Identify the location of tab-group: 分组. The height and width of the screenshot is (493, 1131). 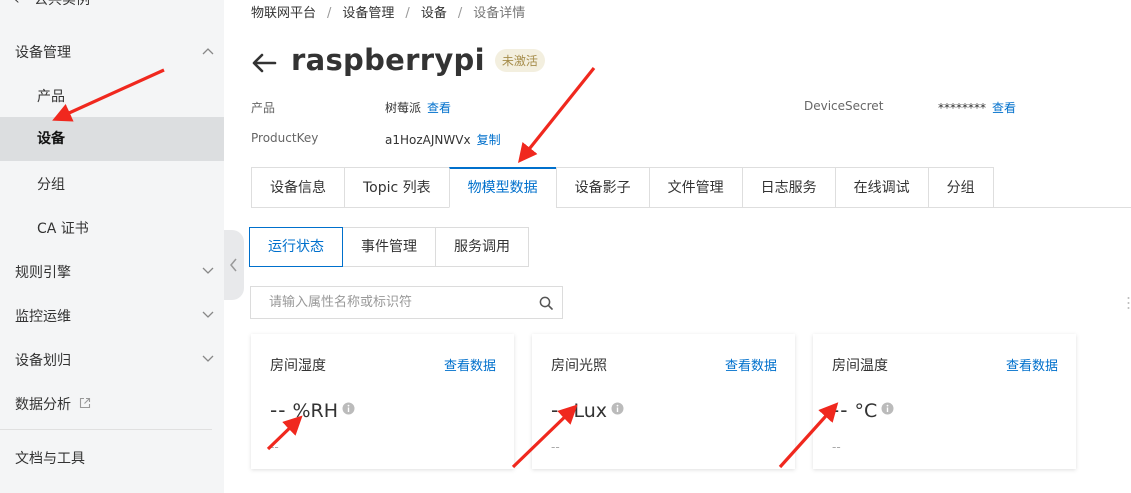
(960, 187).